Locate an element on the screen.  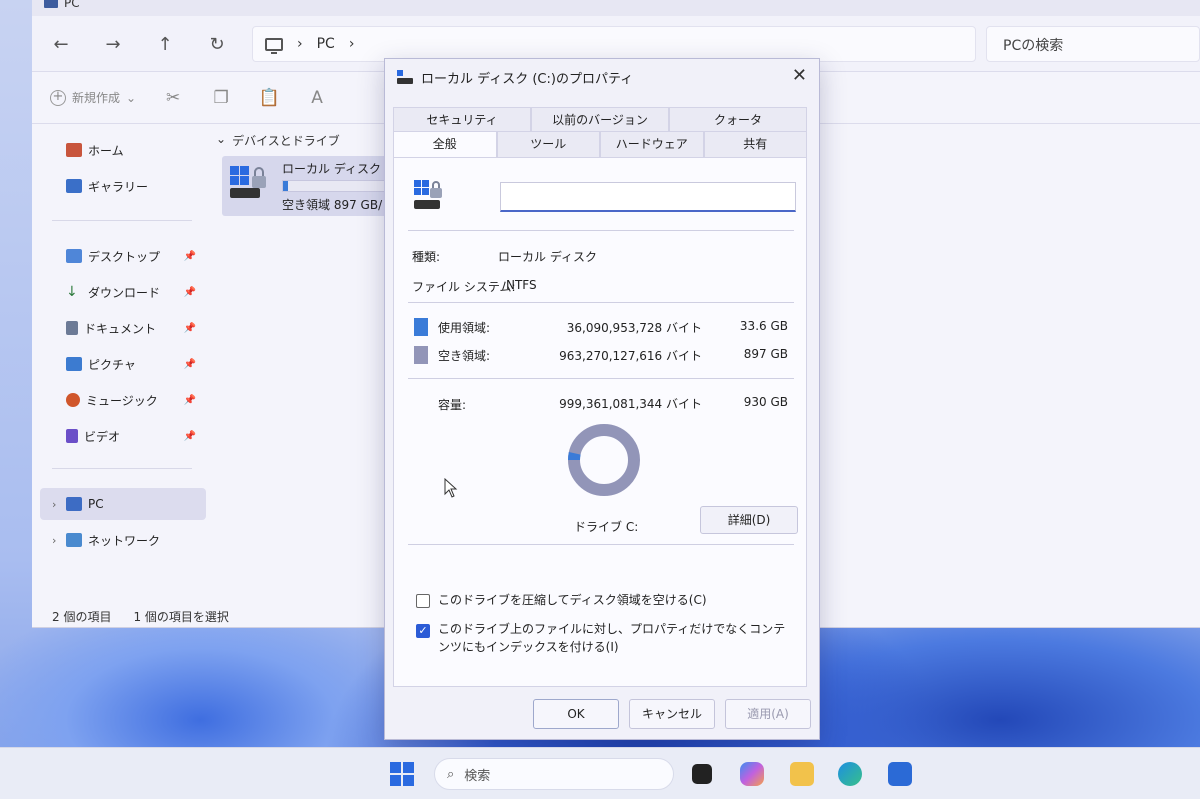
sidebar-divider is located at coordinates (122, 220).